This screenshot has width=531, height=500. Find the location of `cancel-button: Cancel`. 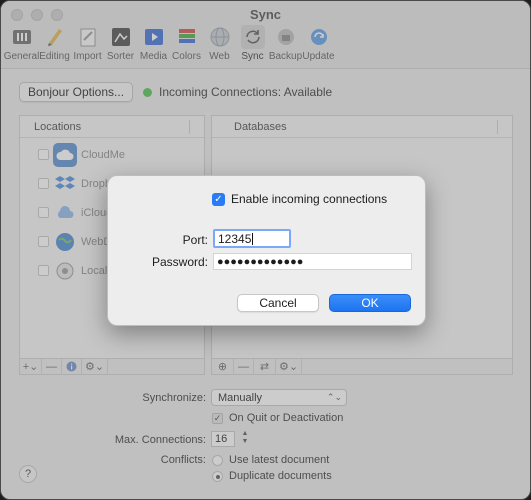

cancel-button: Cancel is located at coordinates (278, 303).